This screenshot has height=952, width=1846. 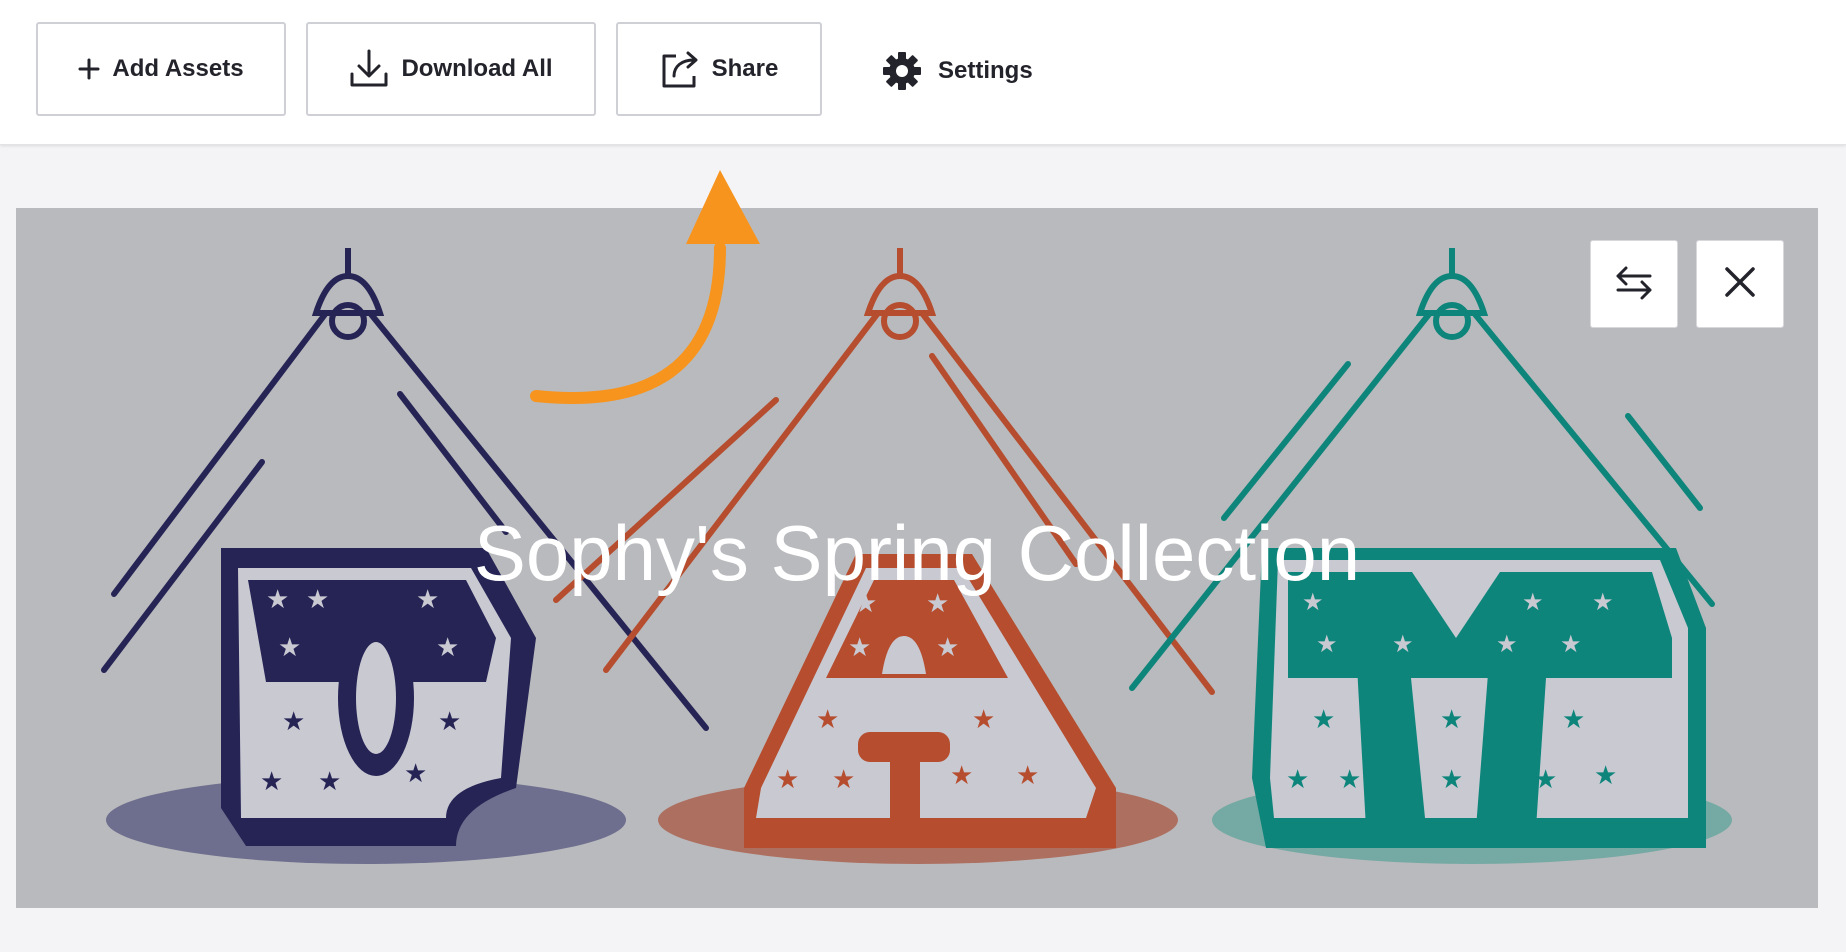 I want to click on settings-button: Settings, so click(x=957, y=71).